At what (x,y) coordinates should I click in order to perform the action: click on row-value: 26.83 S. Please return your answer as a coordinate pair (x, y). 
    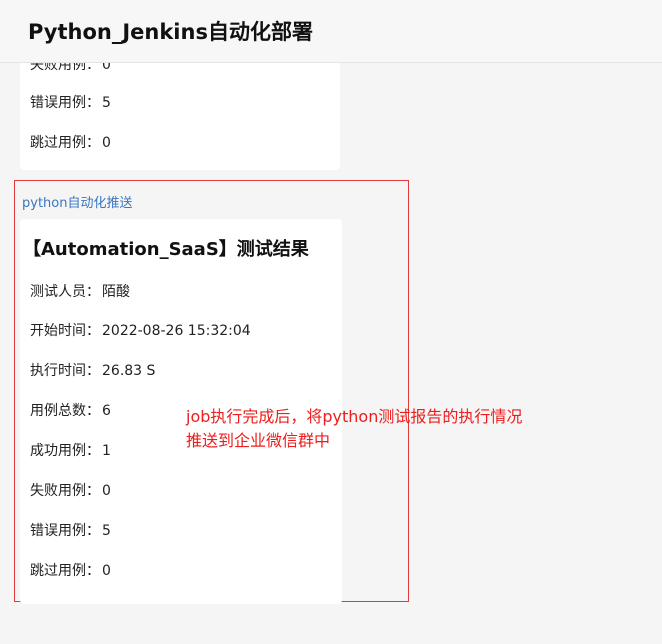
    Looking at the image, I should click on (129, 371).